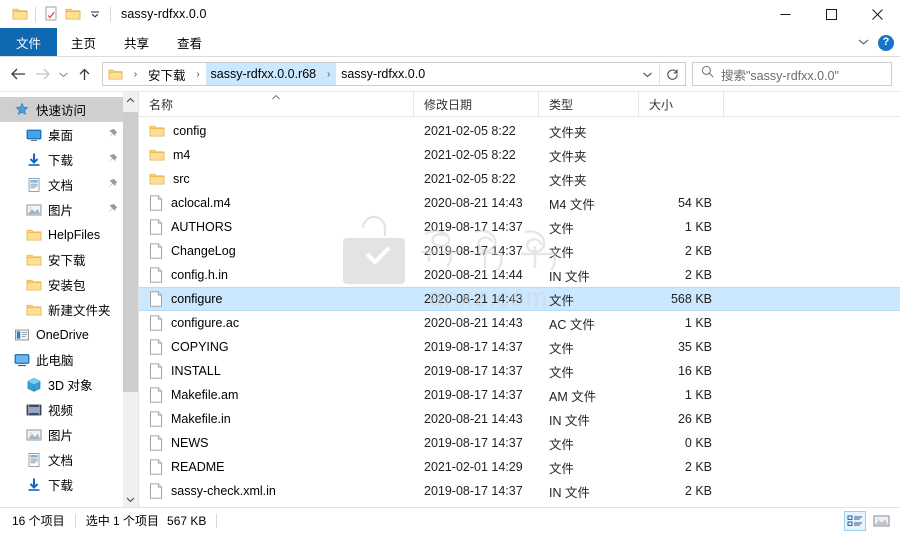  Describe the element at coordinates (69, 159) in the screenshot. I see `sidebar-item-2: 下载` at that location.